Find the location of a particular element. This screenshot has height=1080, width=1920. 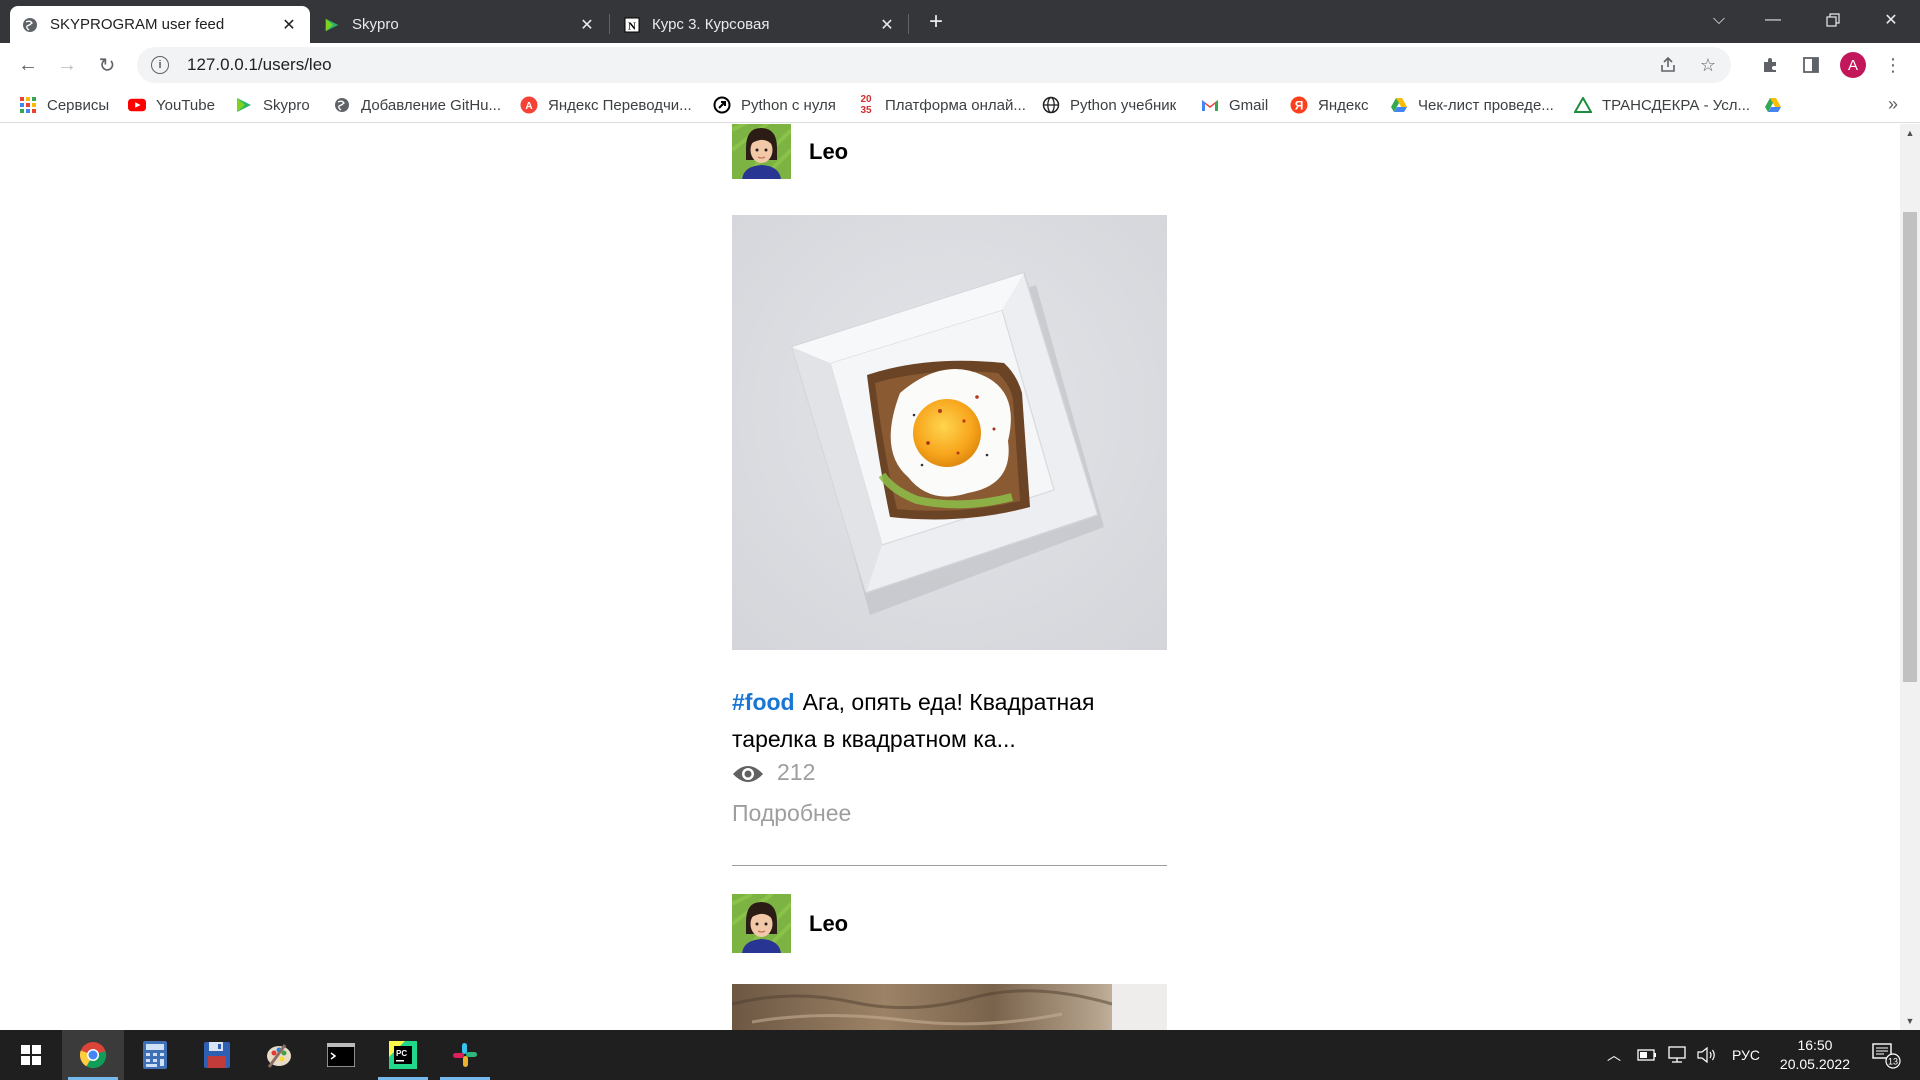

profile-initial: A is located at coordinates (1853, 65).